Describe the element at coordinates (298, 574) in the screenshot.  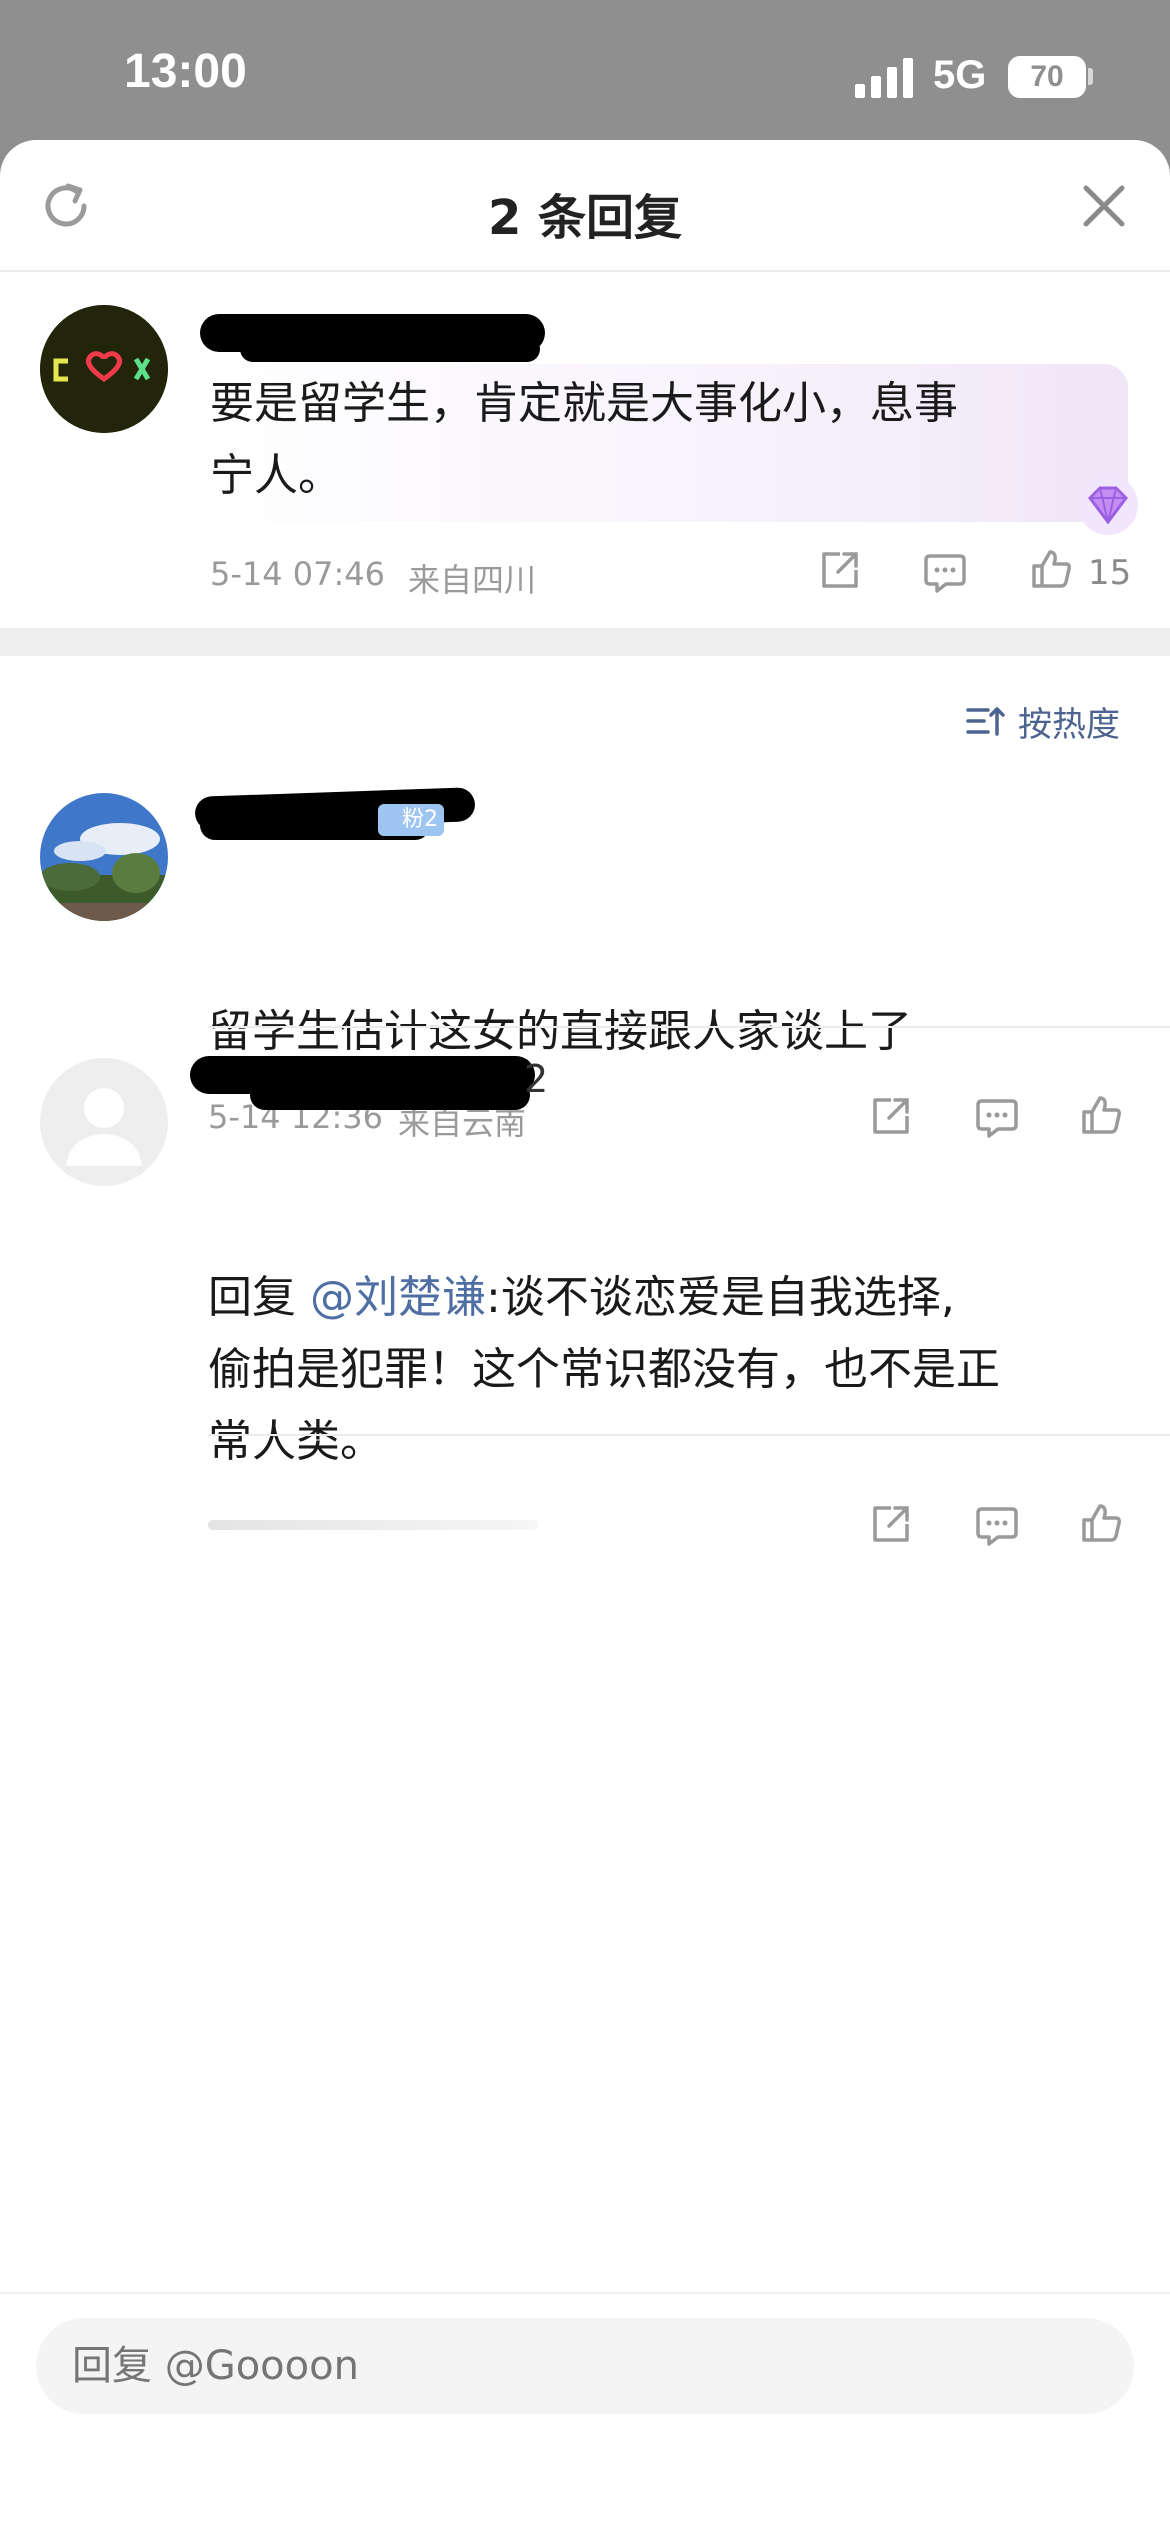
I see `comment-date: 5-14 07:46` at that location.